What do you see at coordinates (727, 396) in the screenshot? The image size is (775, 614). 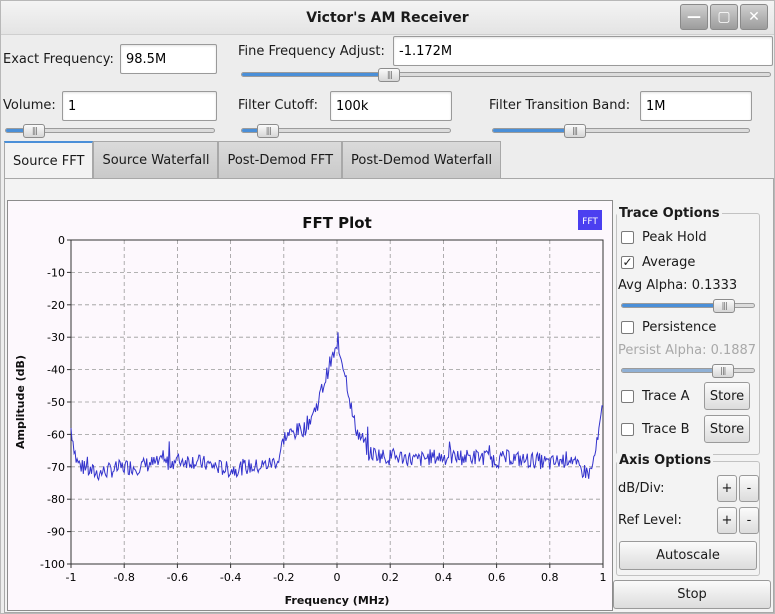 I see `trace-a-store-button: Store` at bounding box center [727, 396].